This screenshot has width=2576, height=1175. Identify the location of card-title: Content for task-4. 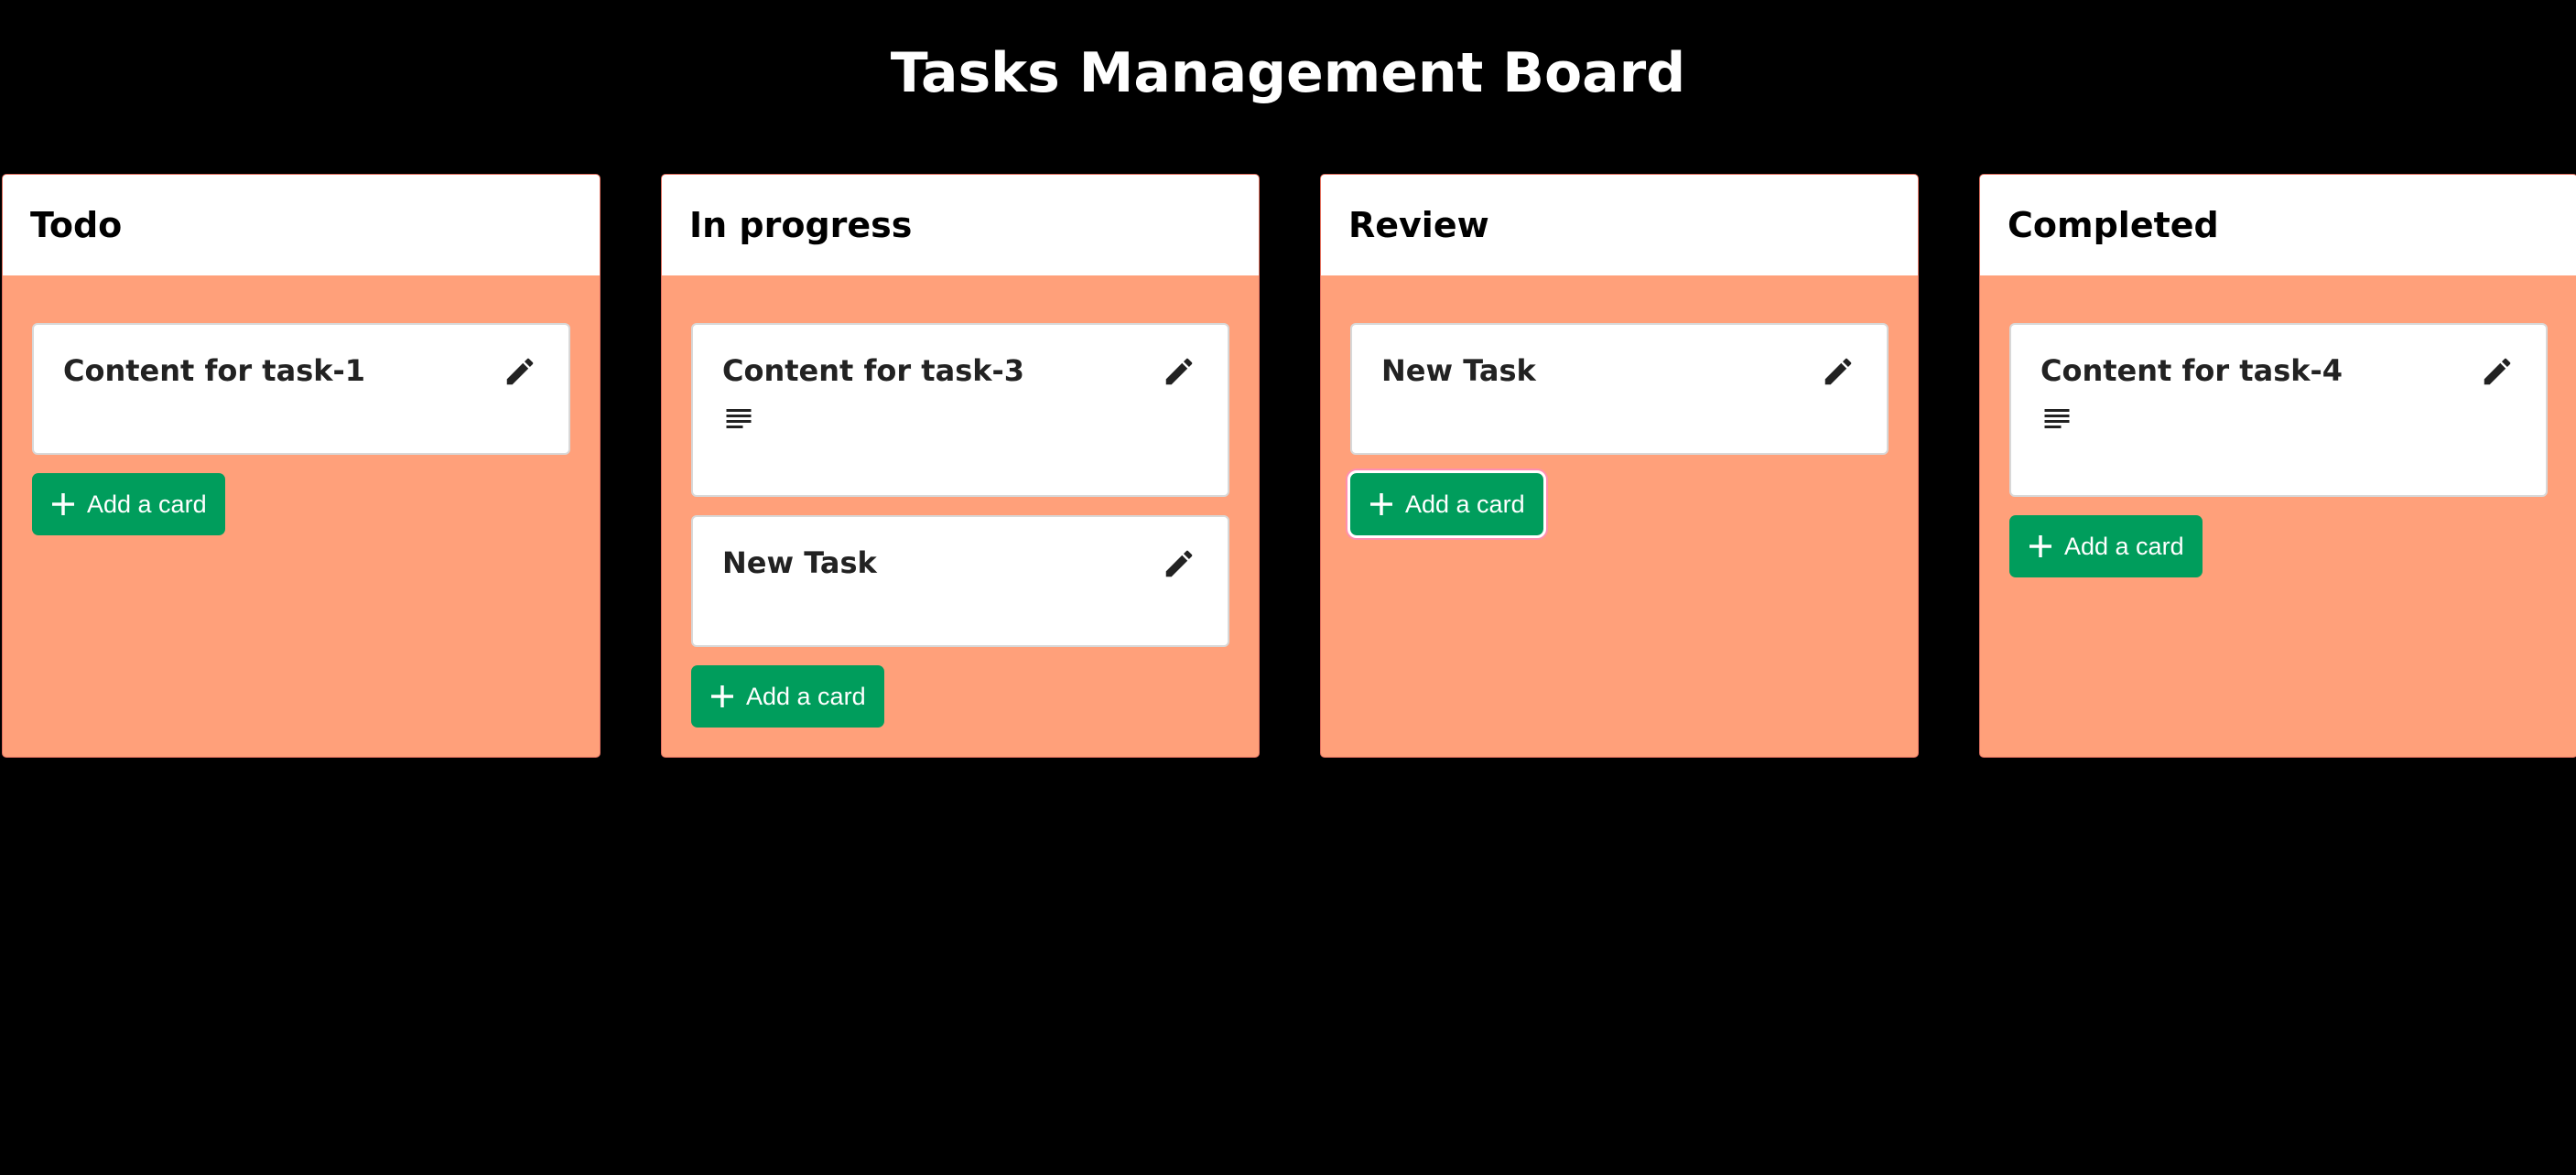
(2192, 370).